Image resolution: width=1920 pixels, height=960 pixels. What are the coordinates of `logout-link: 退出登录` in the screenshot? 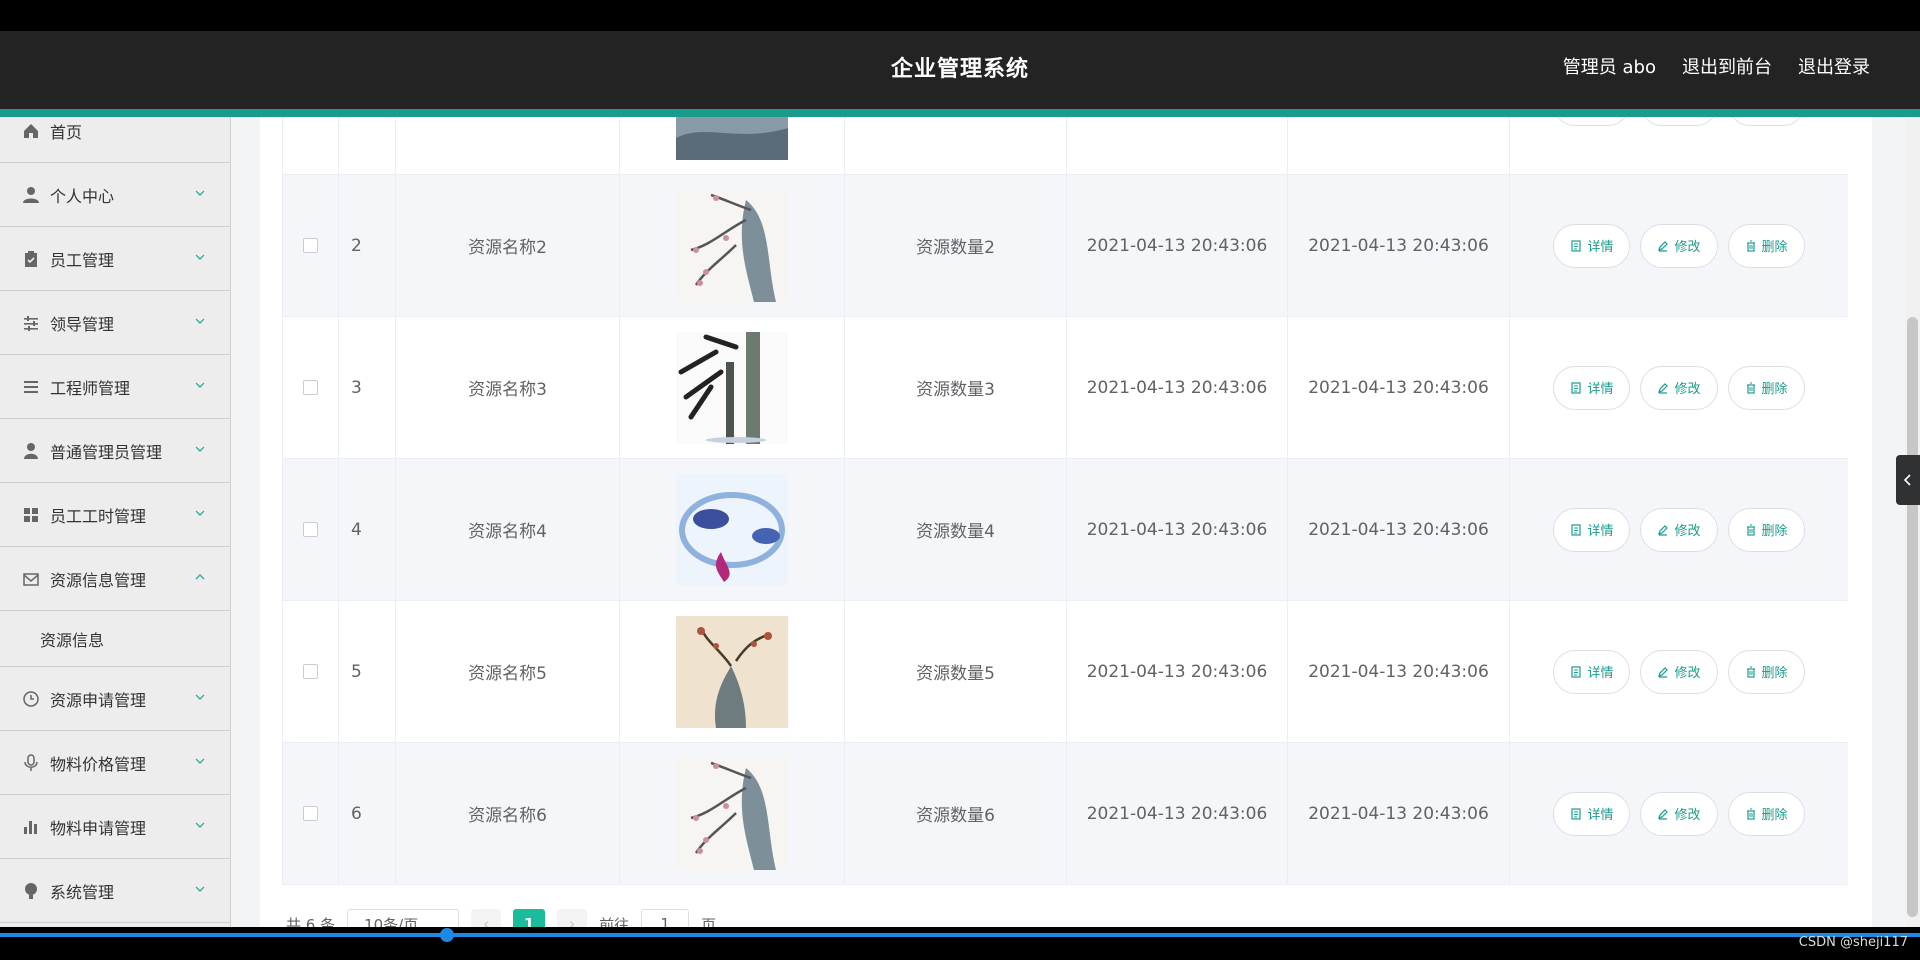 It's located at (1834, 66).